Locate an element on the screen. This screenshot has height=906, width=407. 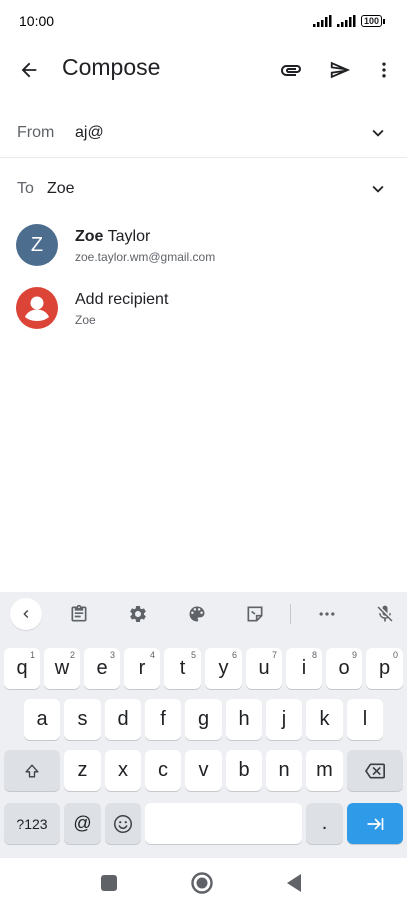
clipboard-icon is located at coordinates (79, 613).